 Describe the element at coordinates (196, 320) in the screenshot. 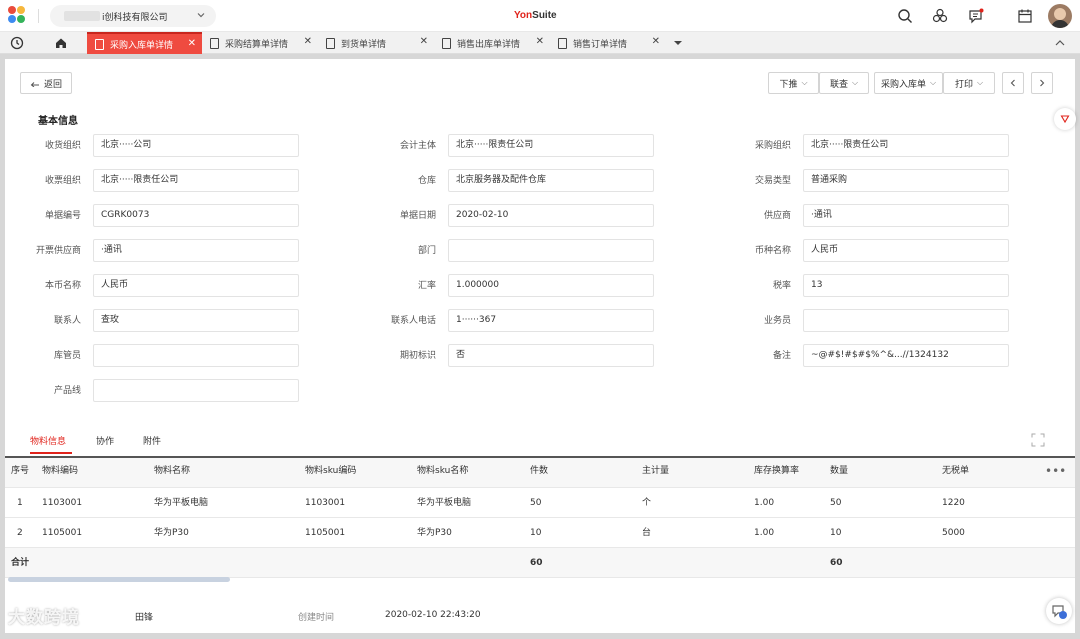

I see `contact-field: 查玫` at that location.